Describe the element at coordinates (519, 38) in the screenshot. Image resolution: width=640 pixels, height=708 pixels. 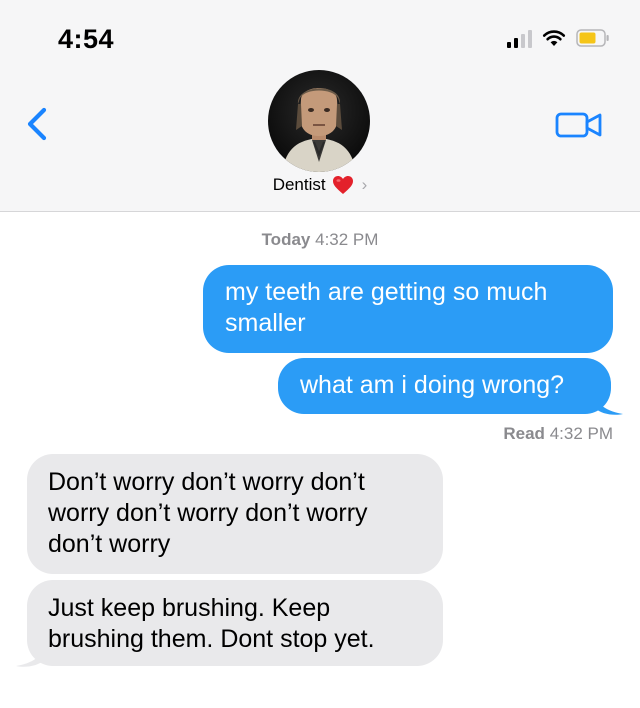
I see `cellular-signal-icon` at that location.